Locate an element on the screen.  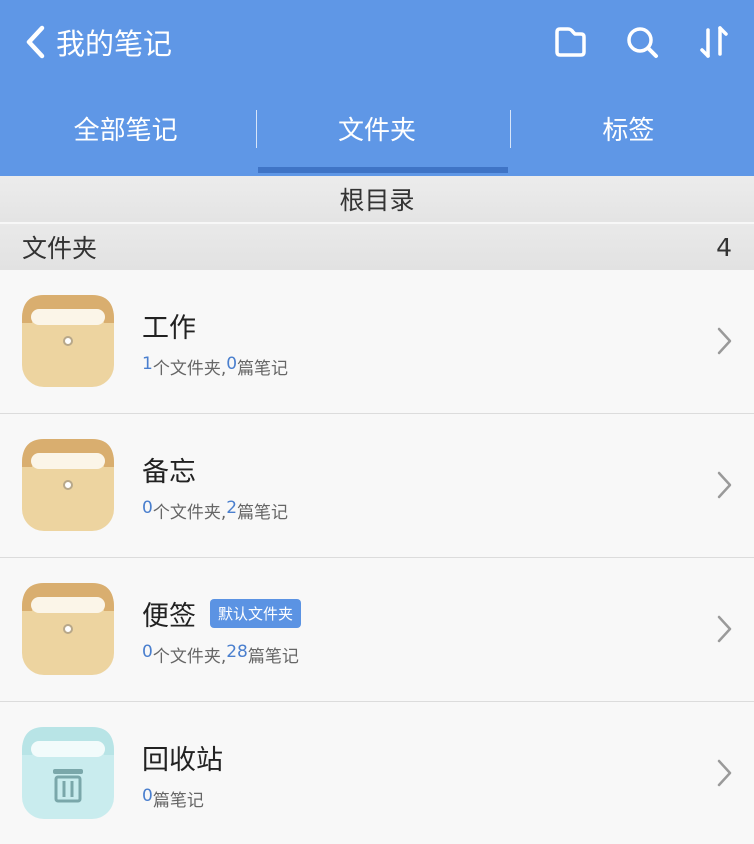
section-title: 文件夹 is located at coordinates (60, 248).